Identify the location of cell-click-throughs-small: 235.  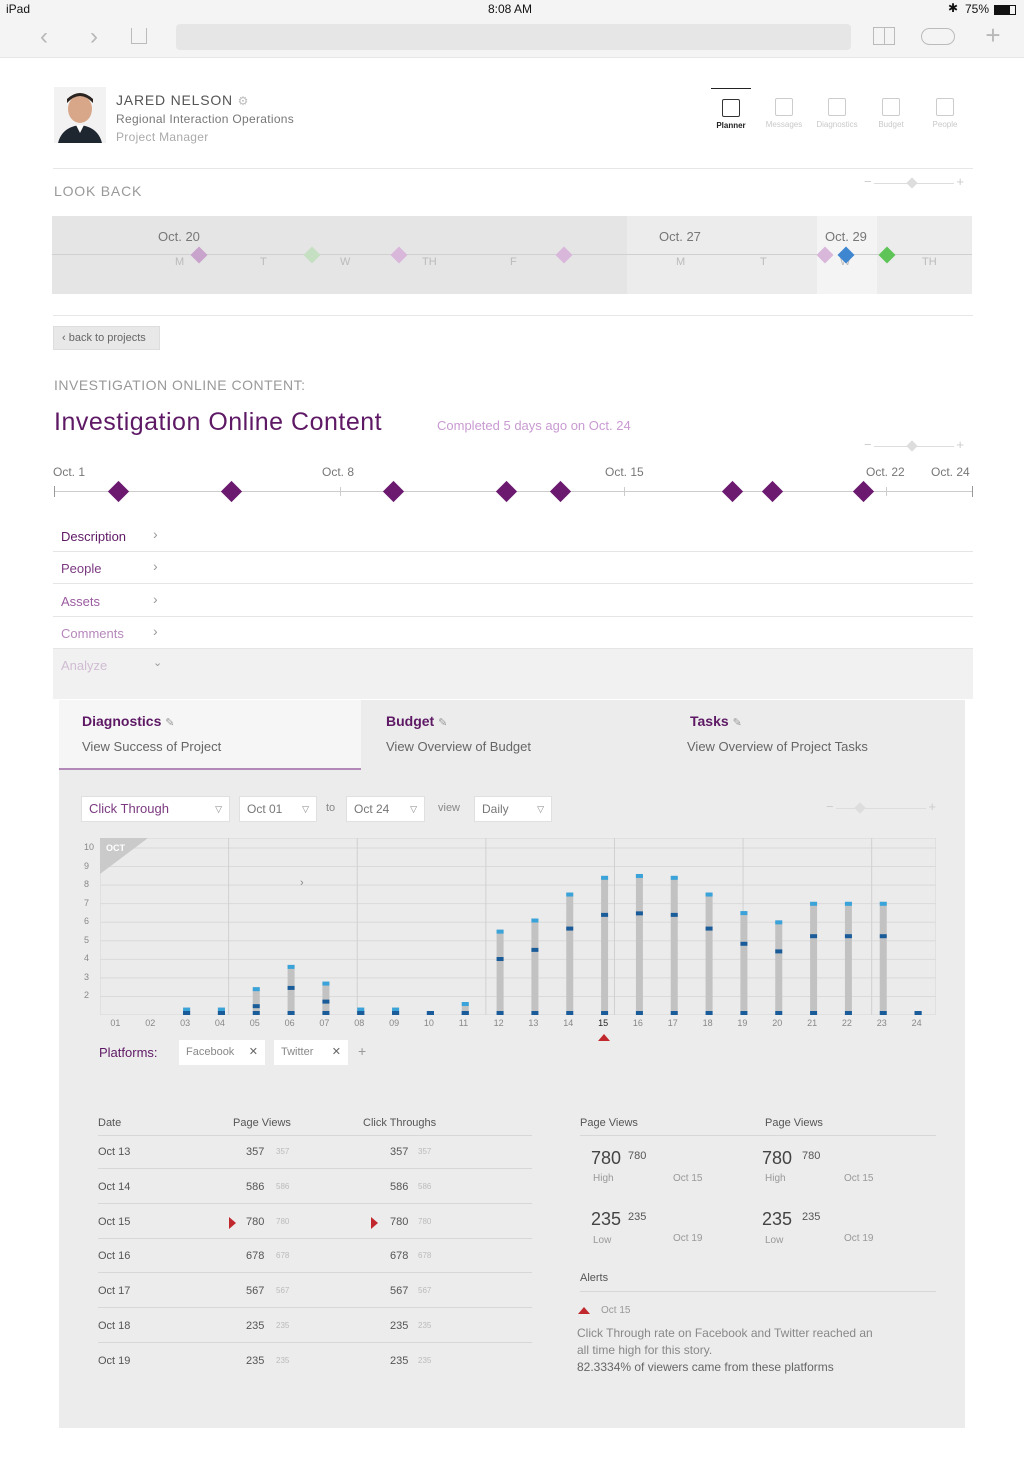
(425, 1325).